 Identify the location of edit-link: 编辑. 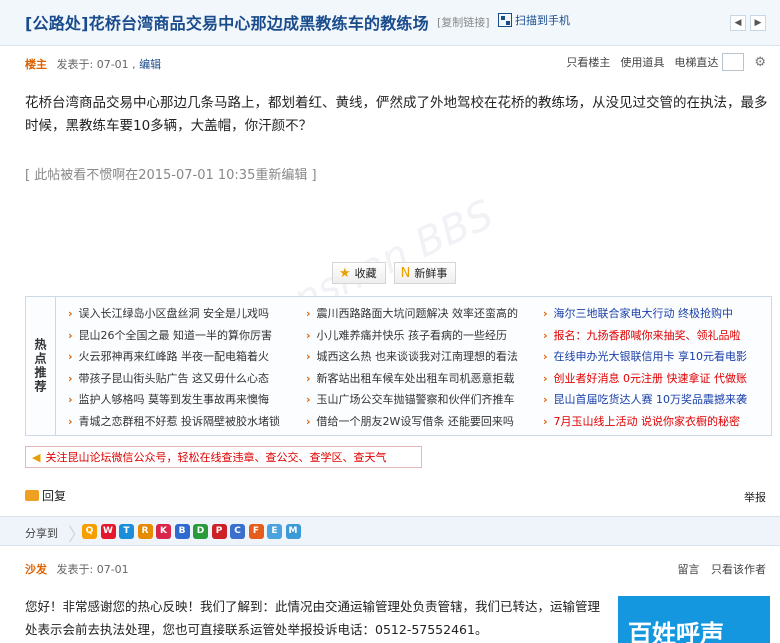
(150, 64).